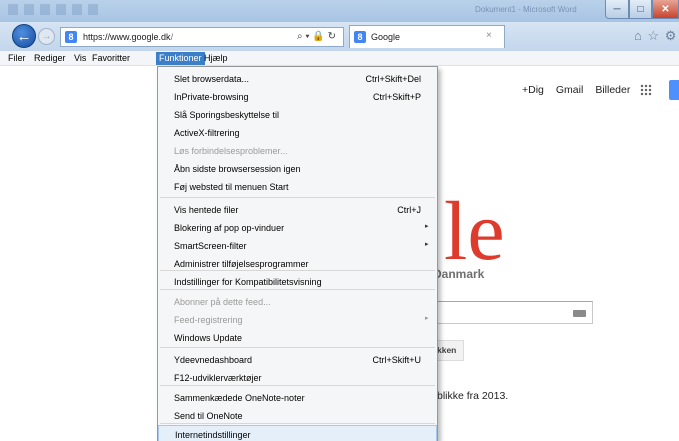  I want to click on menu-item-0: Slet browserdata... Ctrl+Skift+Del, so click(297, 79).